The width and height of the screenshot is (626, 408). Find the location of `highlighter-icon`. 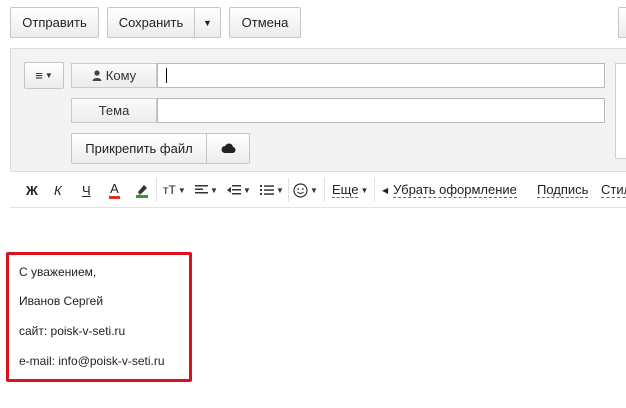

highlighter-icon is located at coordinates (142, 191).